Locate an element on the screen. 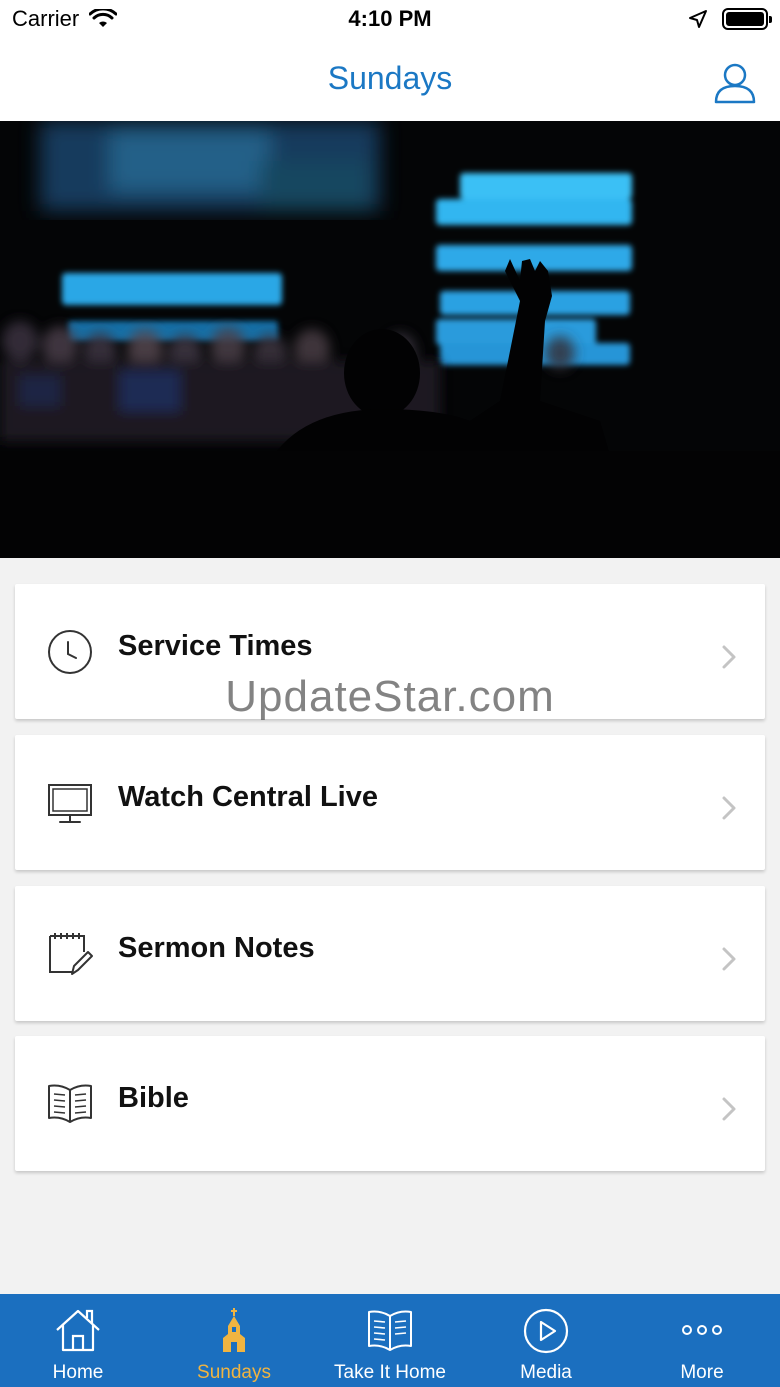  menu-item-service-times: Service Times is located at coordinates (390, 651).